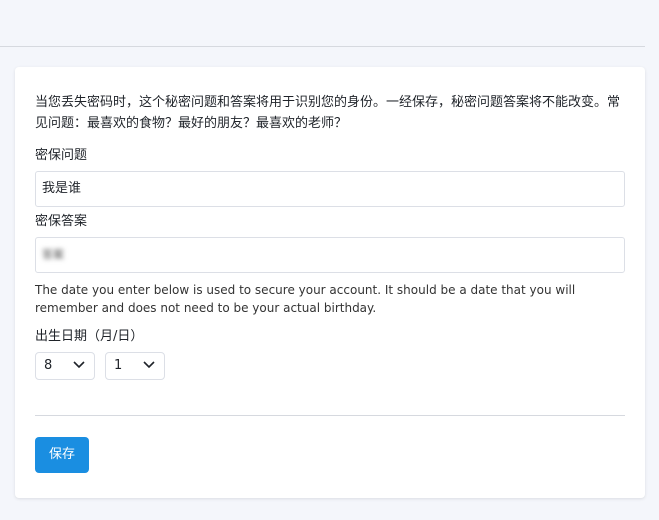 This screenshot has width=659, height=520. Describe the element at coordinates (89, 336) in the screenshot. I see `birthday-label: 出生日期（月/日）` at that location.